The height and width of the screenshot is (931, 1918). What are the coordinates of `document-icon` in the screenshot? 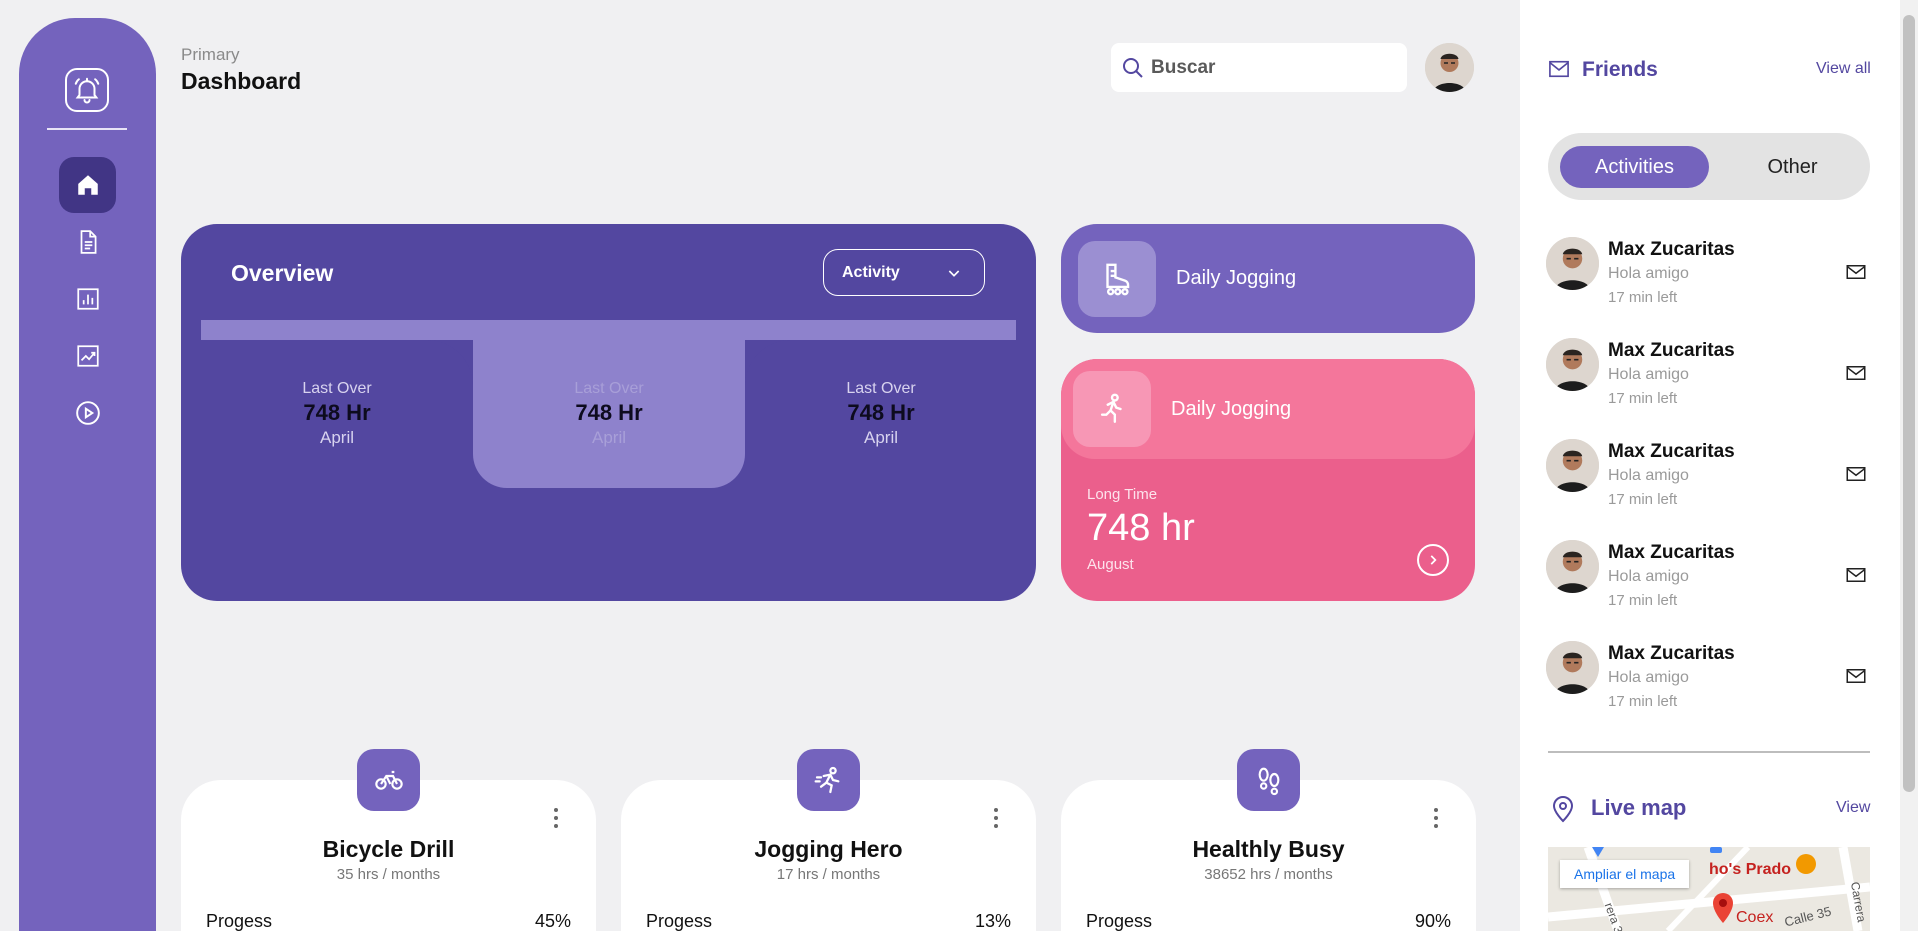 It's located at (88, 242).